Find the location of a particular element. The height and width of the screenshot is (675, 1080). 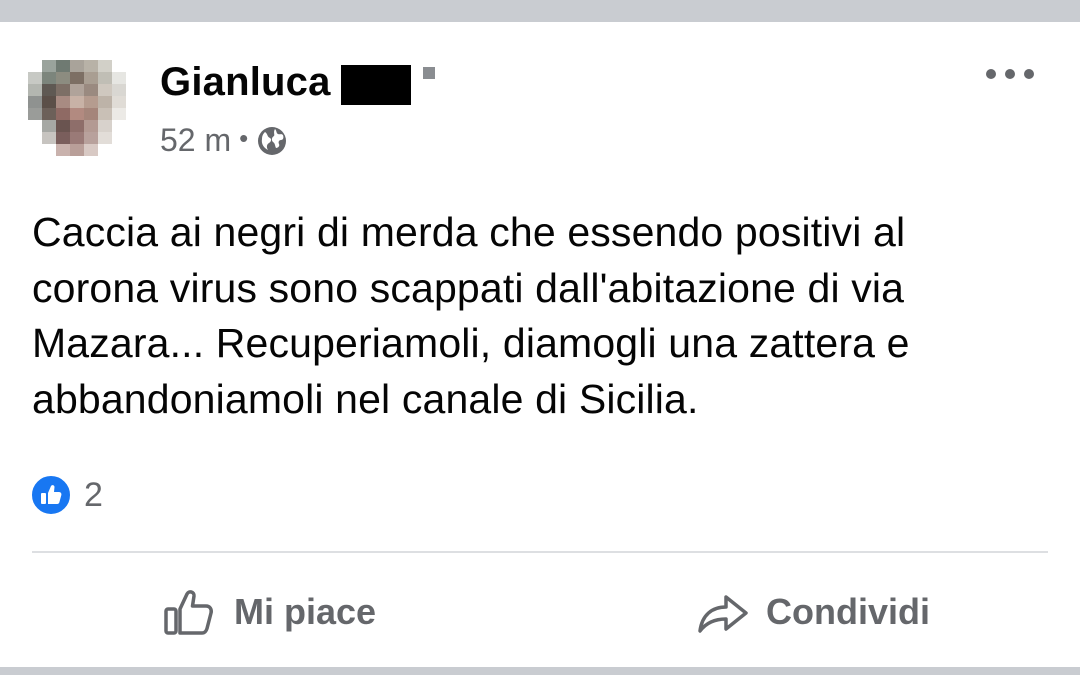

author-row: Gianluca is located at coordinates (297, 82).